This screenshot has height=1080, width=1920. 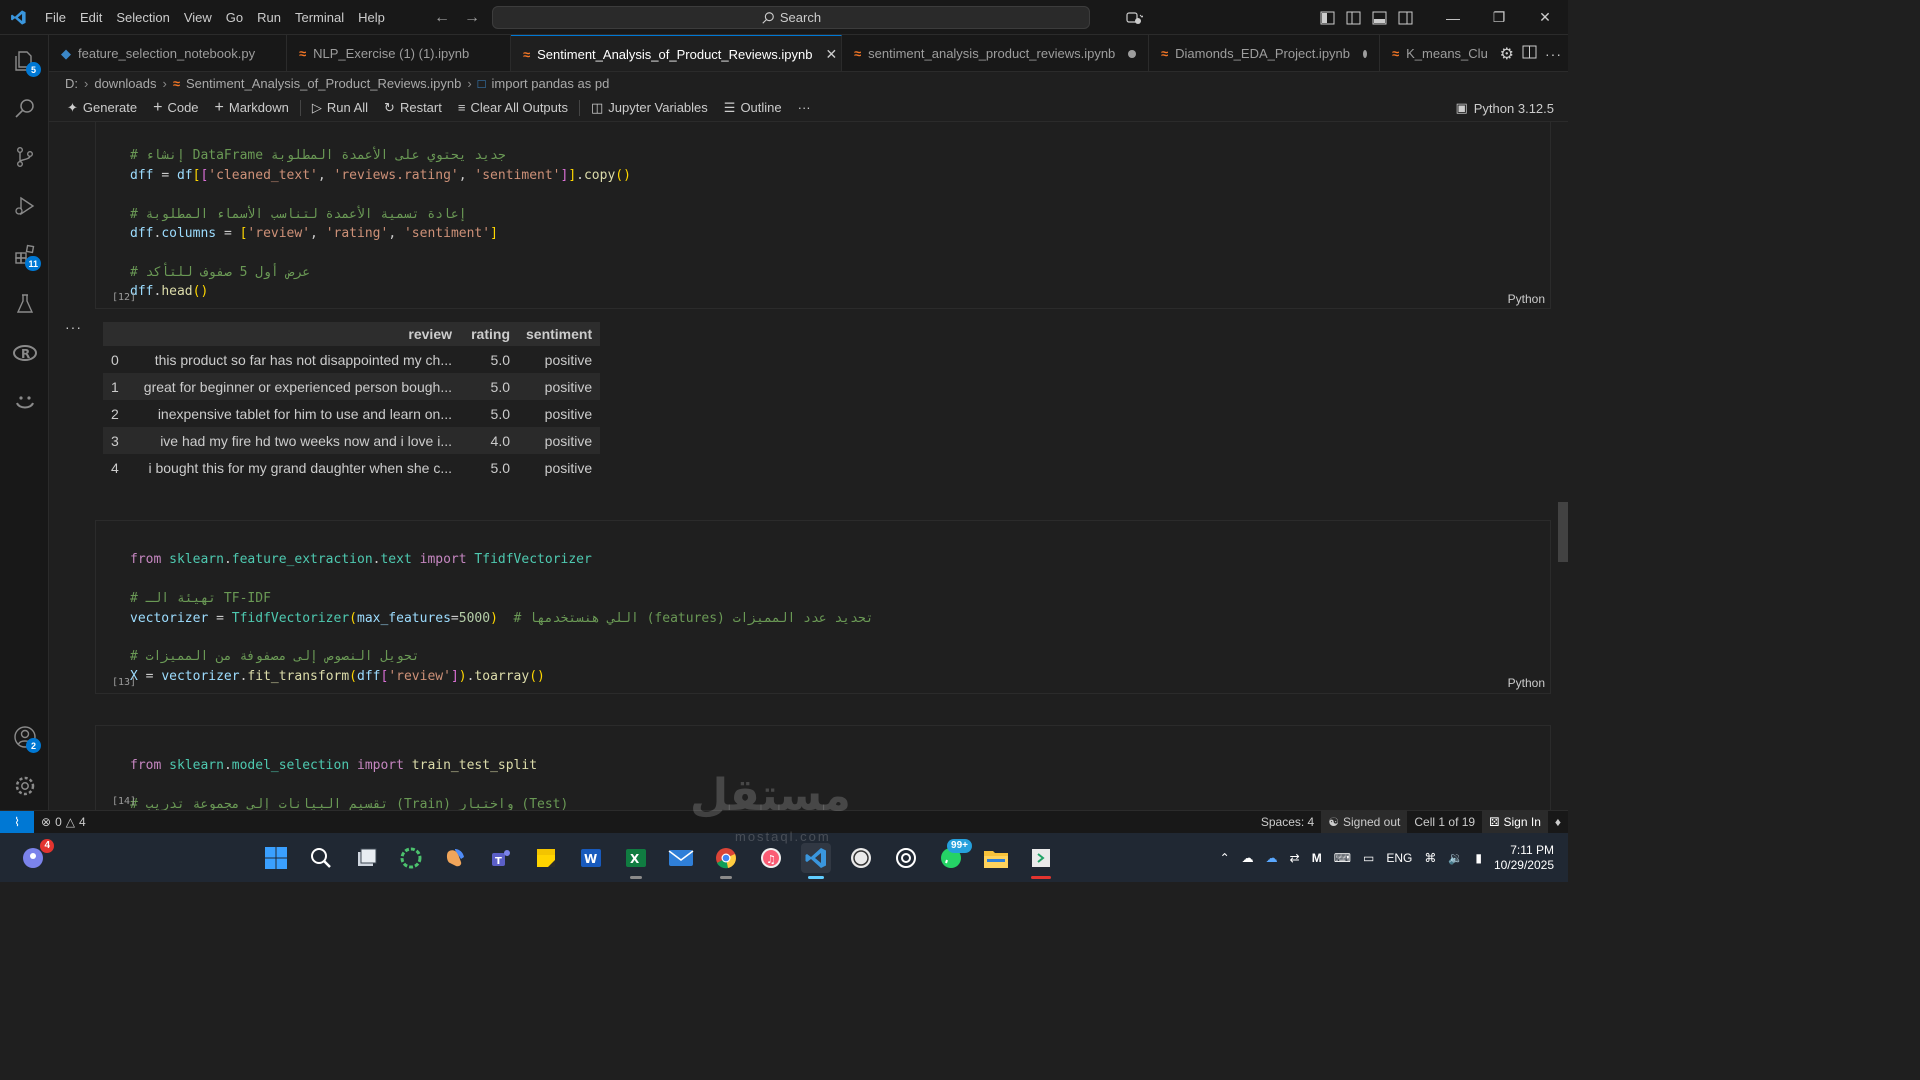 What do you see at coordinates (681, 858) in the screenshot?
I see `mail-app-icon` at bounding box center [681, 858].